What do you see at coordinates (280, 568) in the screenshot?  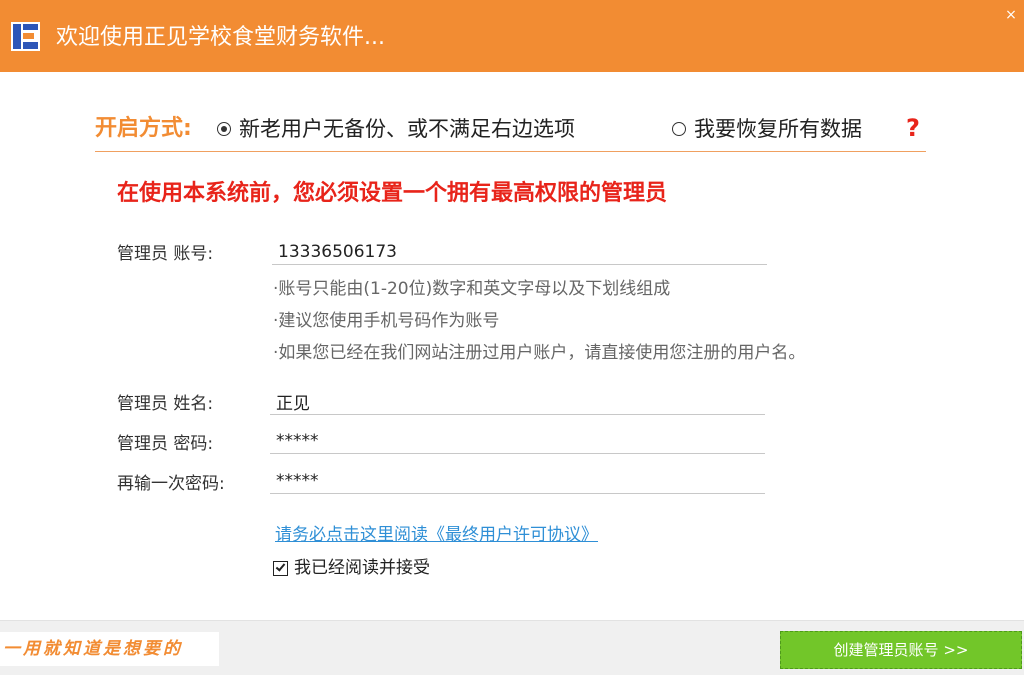 I see `checkbox-checked-icon` at bounding box center [280, 568].